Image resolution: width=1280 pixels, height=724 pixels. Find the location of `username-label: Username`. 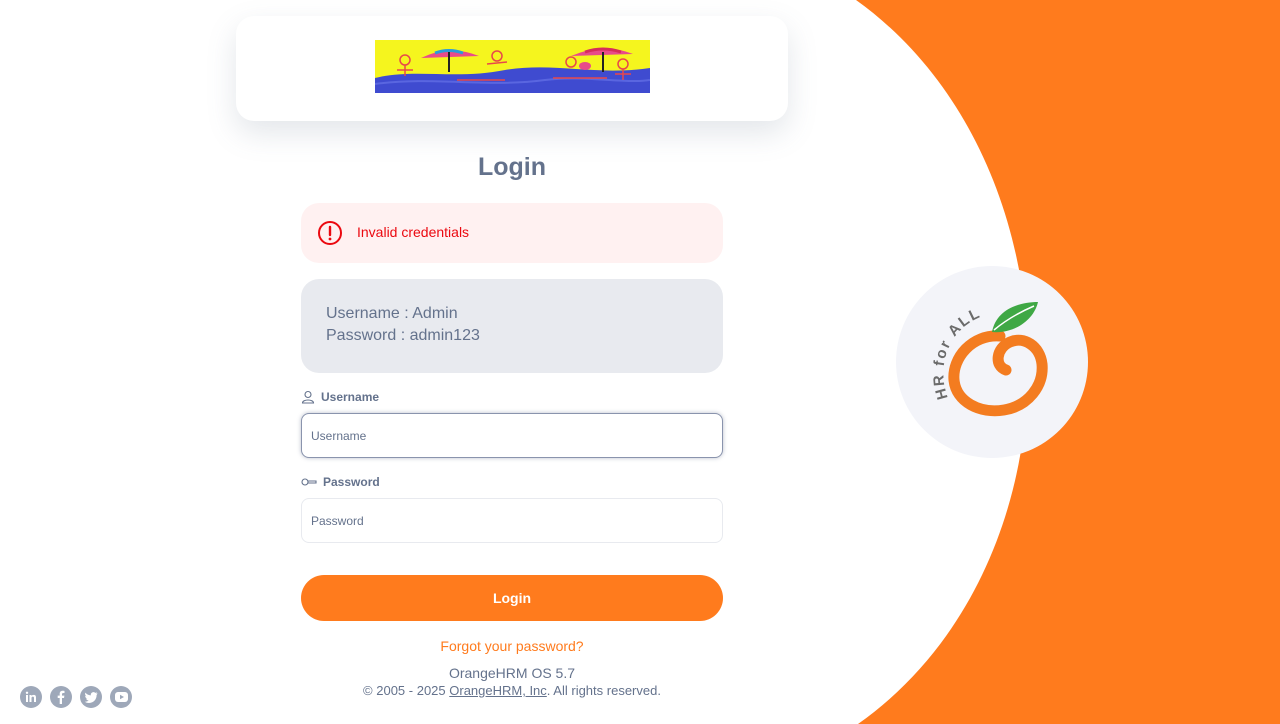

username-label: Username is located at coordinates (340, 397).